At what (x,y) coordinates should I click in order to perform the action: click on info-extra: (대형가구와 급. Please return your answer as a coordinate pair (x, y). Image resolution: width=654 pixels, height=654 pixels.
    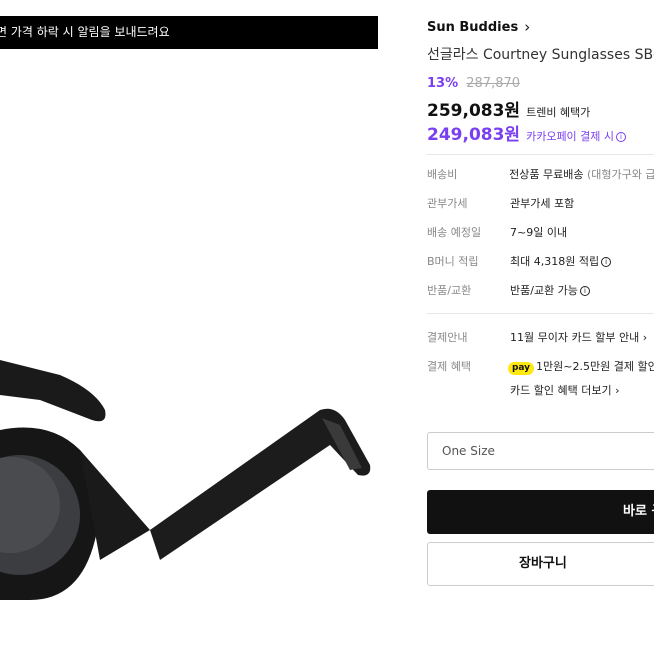
    Looking at the image, I should click on (620, 174).